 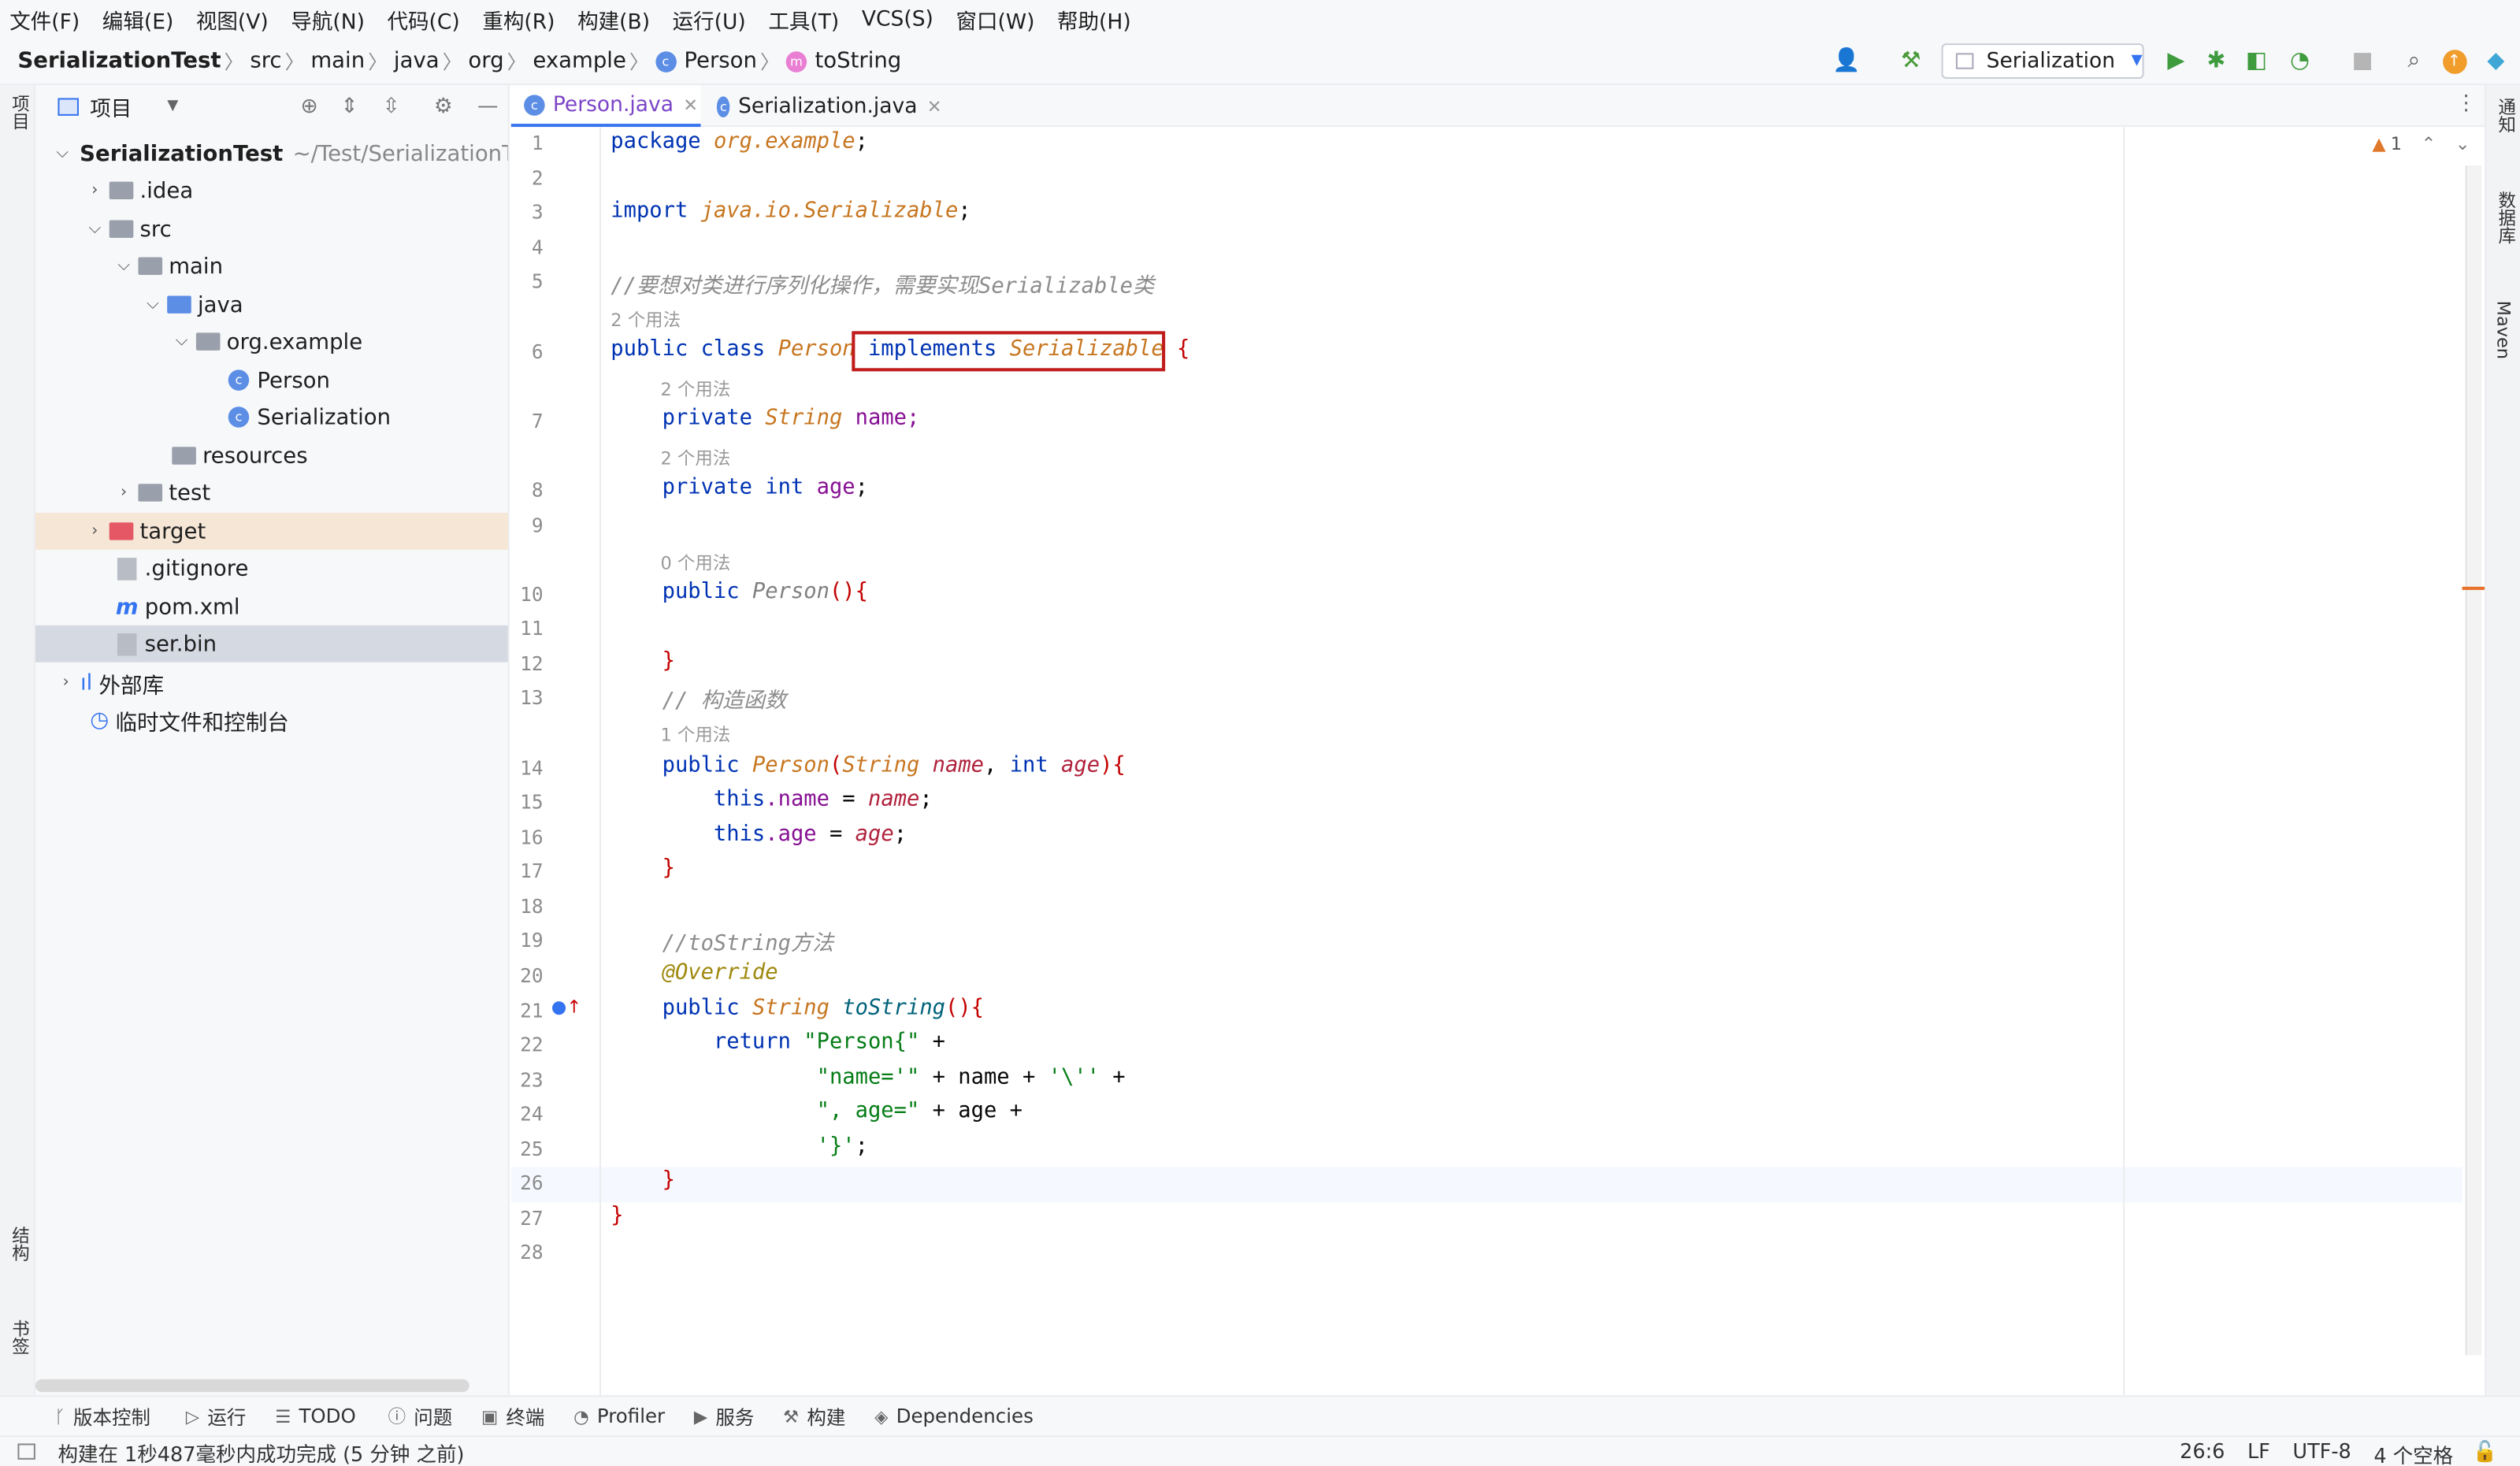 I want to click on tree-item-idea: › .idea, so click(x=271, y=191).